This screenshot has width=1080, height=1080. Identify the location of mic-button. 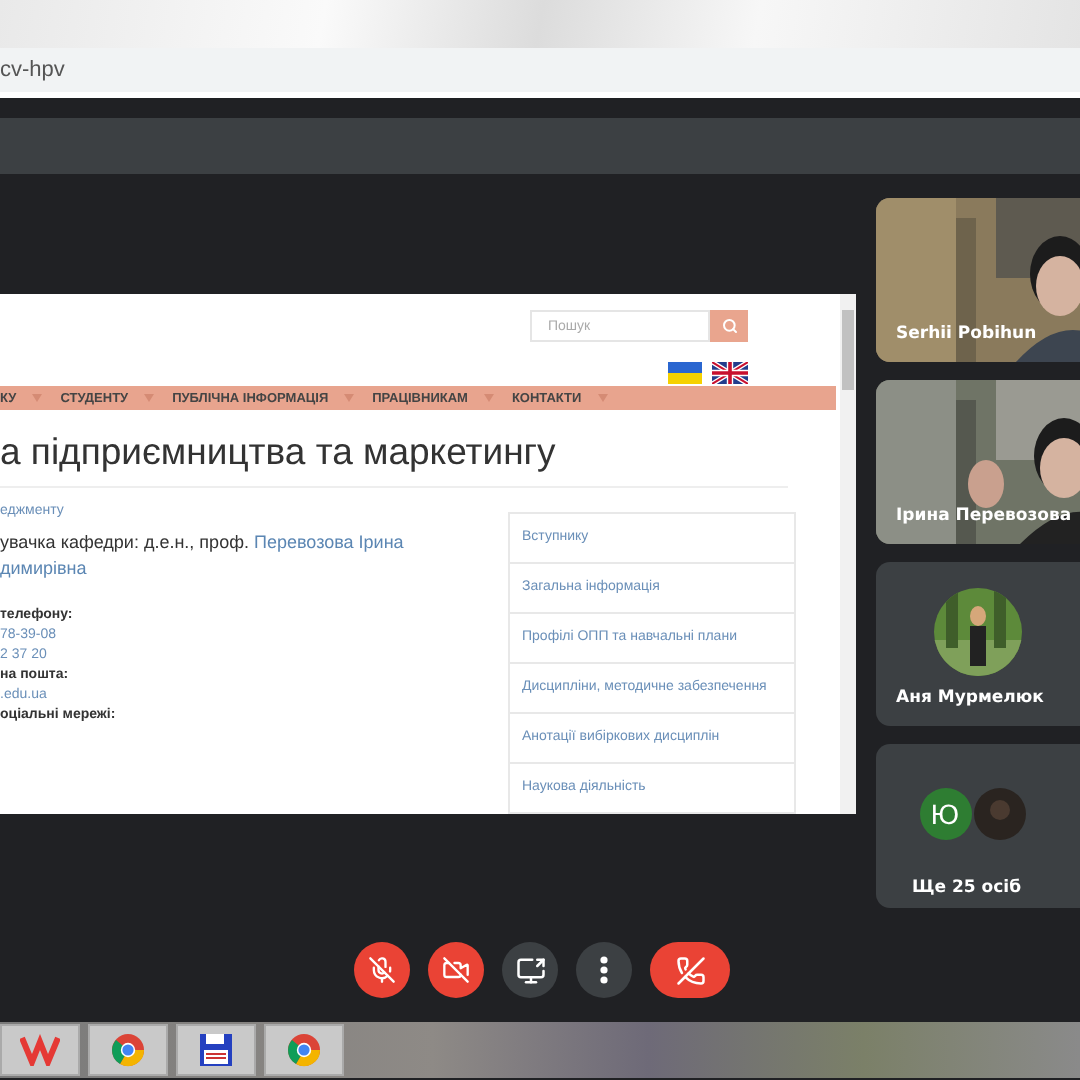
(382, 970).